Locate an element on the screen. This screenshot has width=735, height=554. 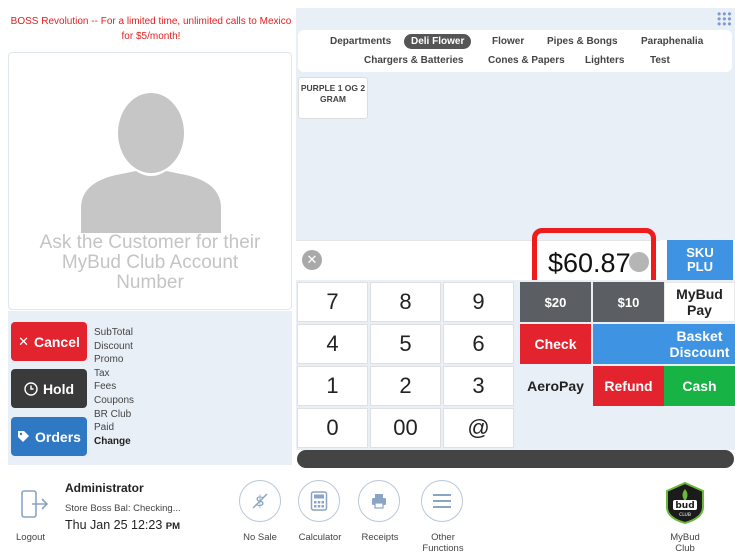
key-3: 3 is located at coordinates (478, 386).